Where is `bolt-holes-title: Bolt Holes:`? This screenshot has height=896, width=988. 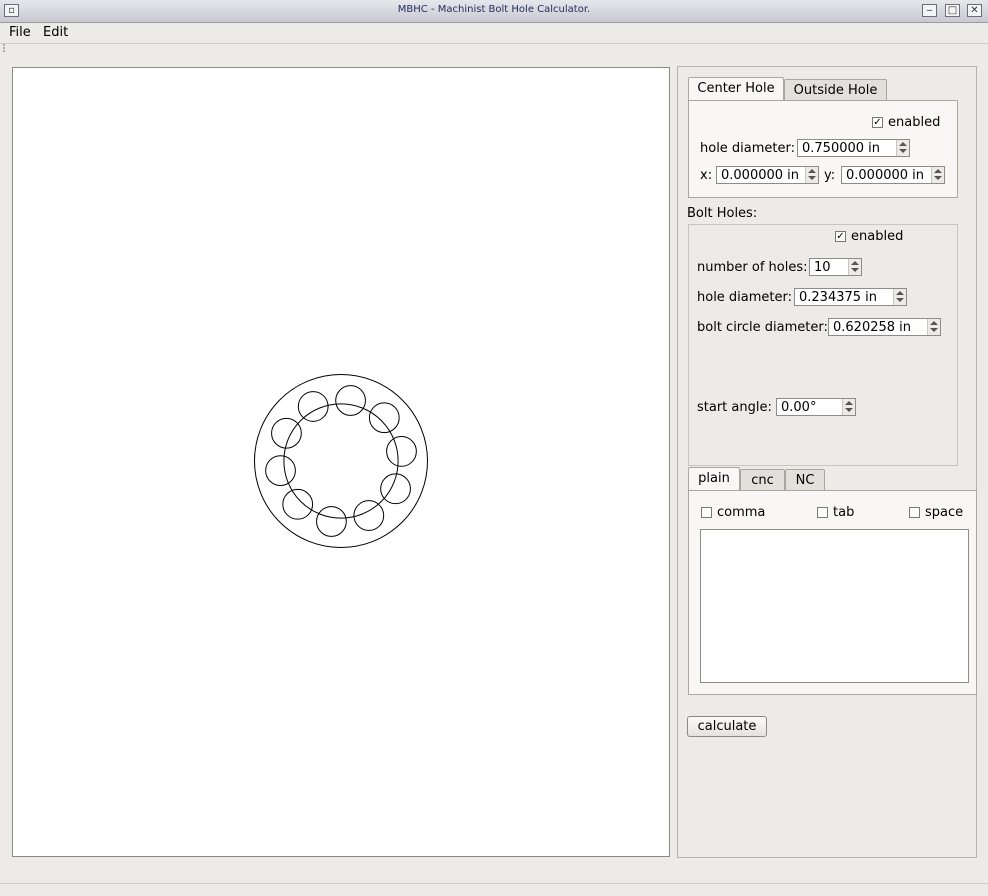
bolt-holes-title: Bolt Holes: is located at coordinates (722, 213).